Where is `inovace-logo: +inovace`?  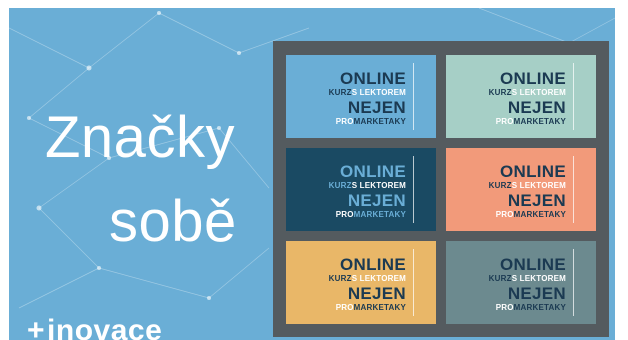
inovace-logo: +inovace is located at coordinates (94, 327).